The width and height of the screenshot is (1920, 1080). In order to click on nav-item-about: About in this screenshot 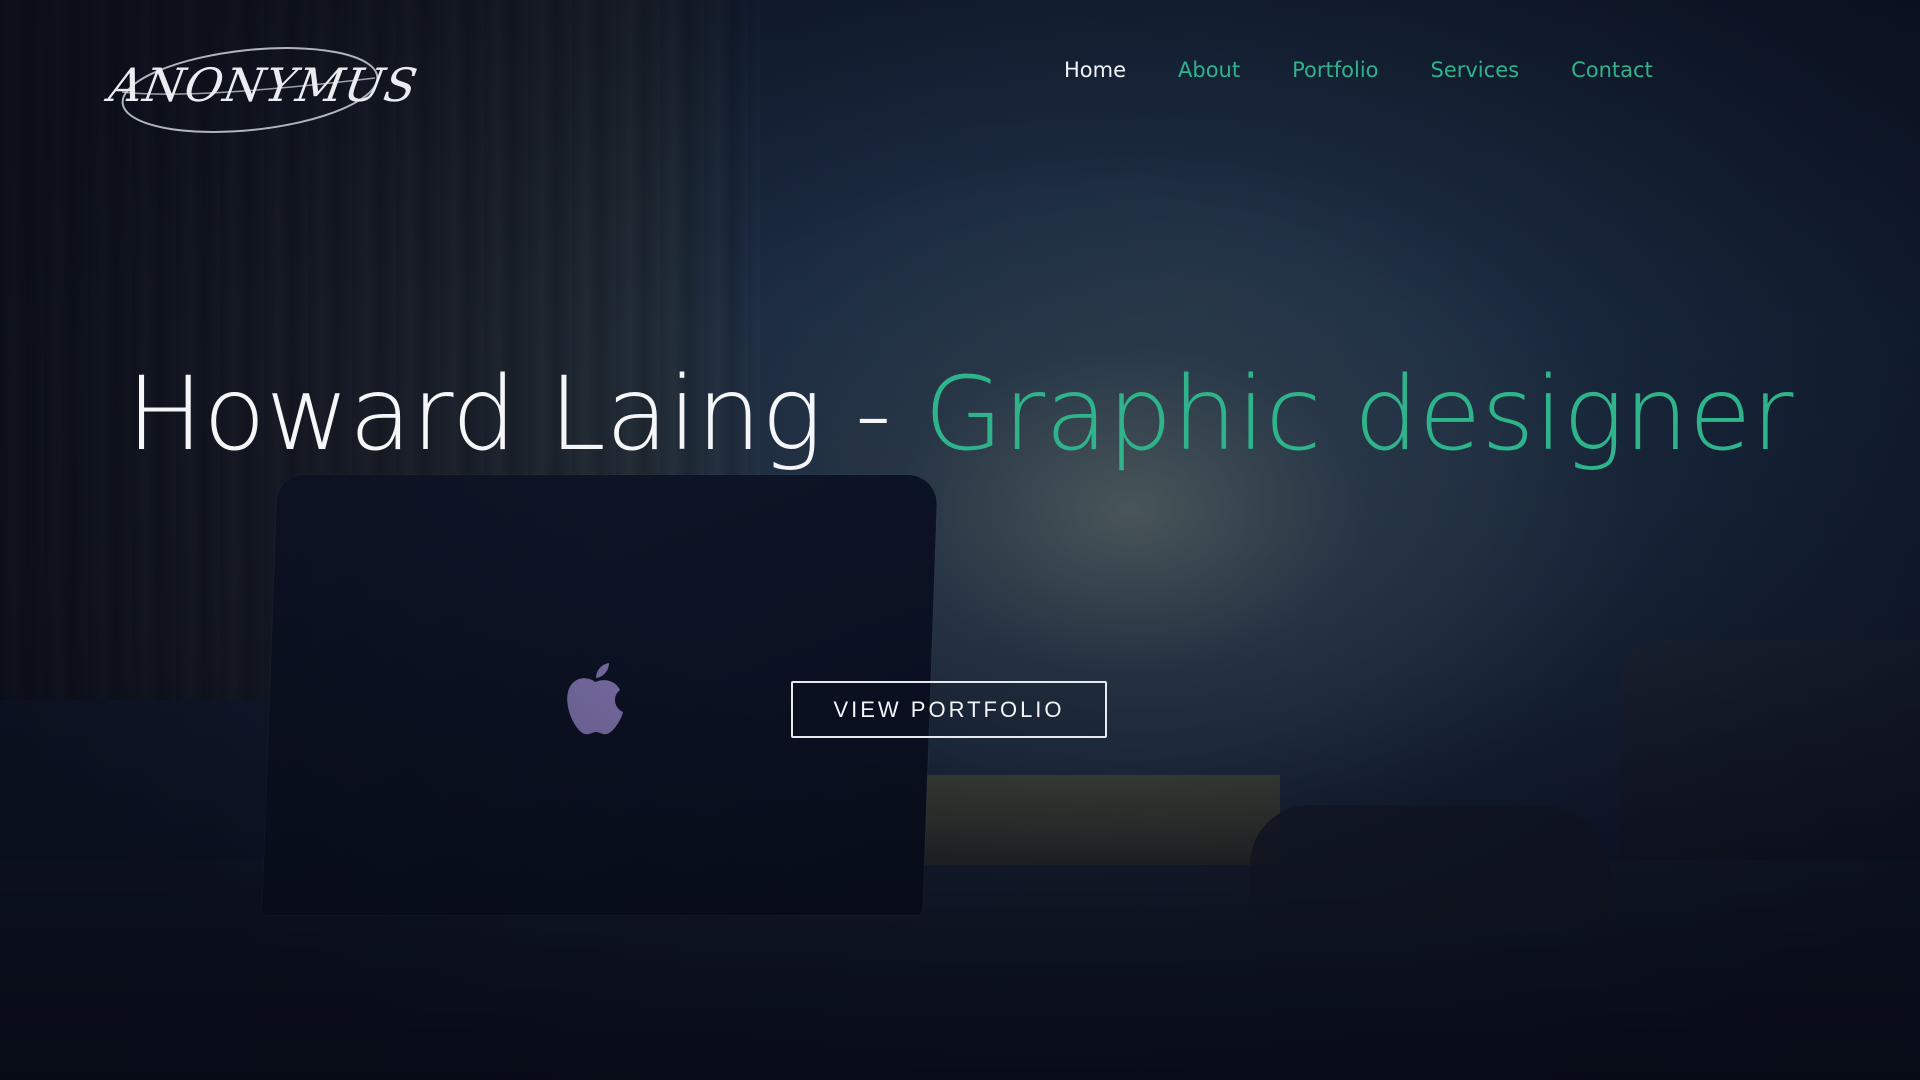, I will do `click(1209, 70)`.